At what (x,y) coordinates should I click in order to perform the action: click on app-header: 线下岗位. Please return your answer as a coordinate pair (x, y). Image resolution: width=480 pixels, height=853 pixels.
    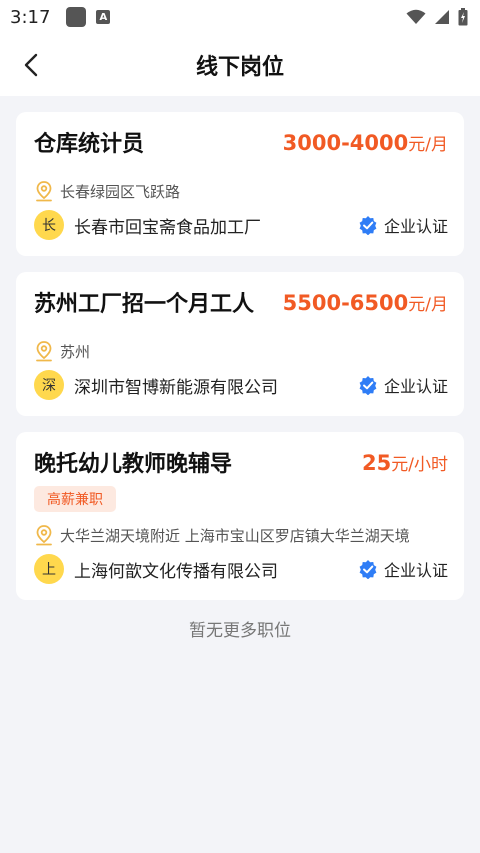
    Looking at the image, I should click on (240, 65).